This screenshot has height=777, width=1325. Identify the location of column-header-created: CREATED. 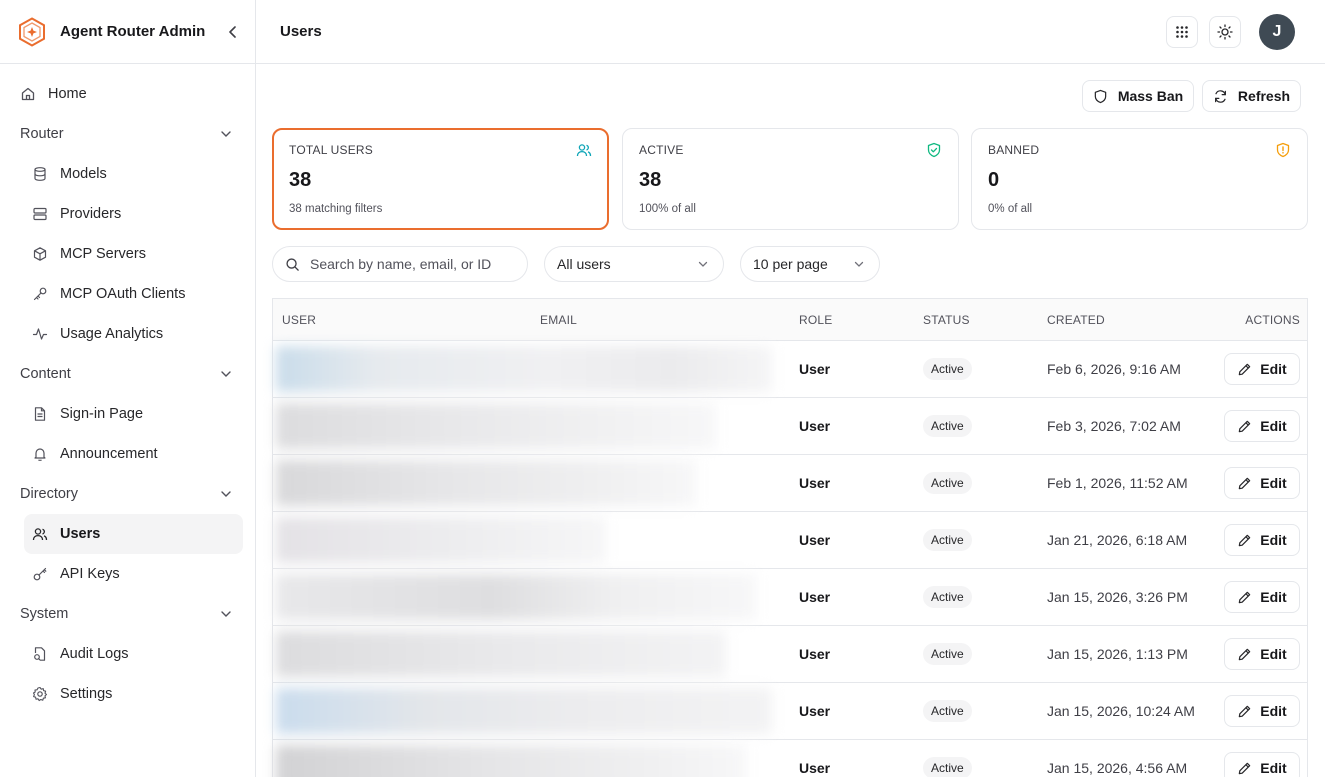
(1076, 320).